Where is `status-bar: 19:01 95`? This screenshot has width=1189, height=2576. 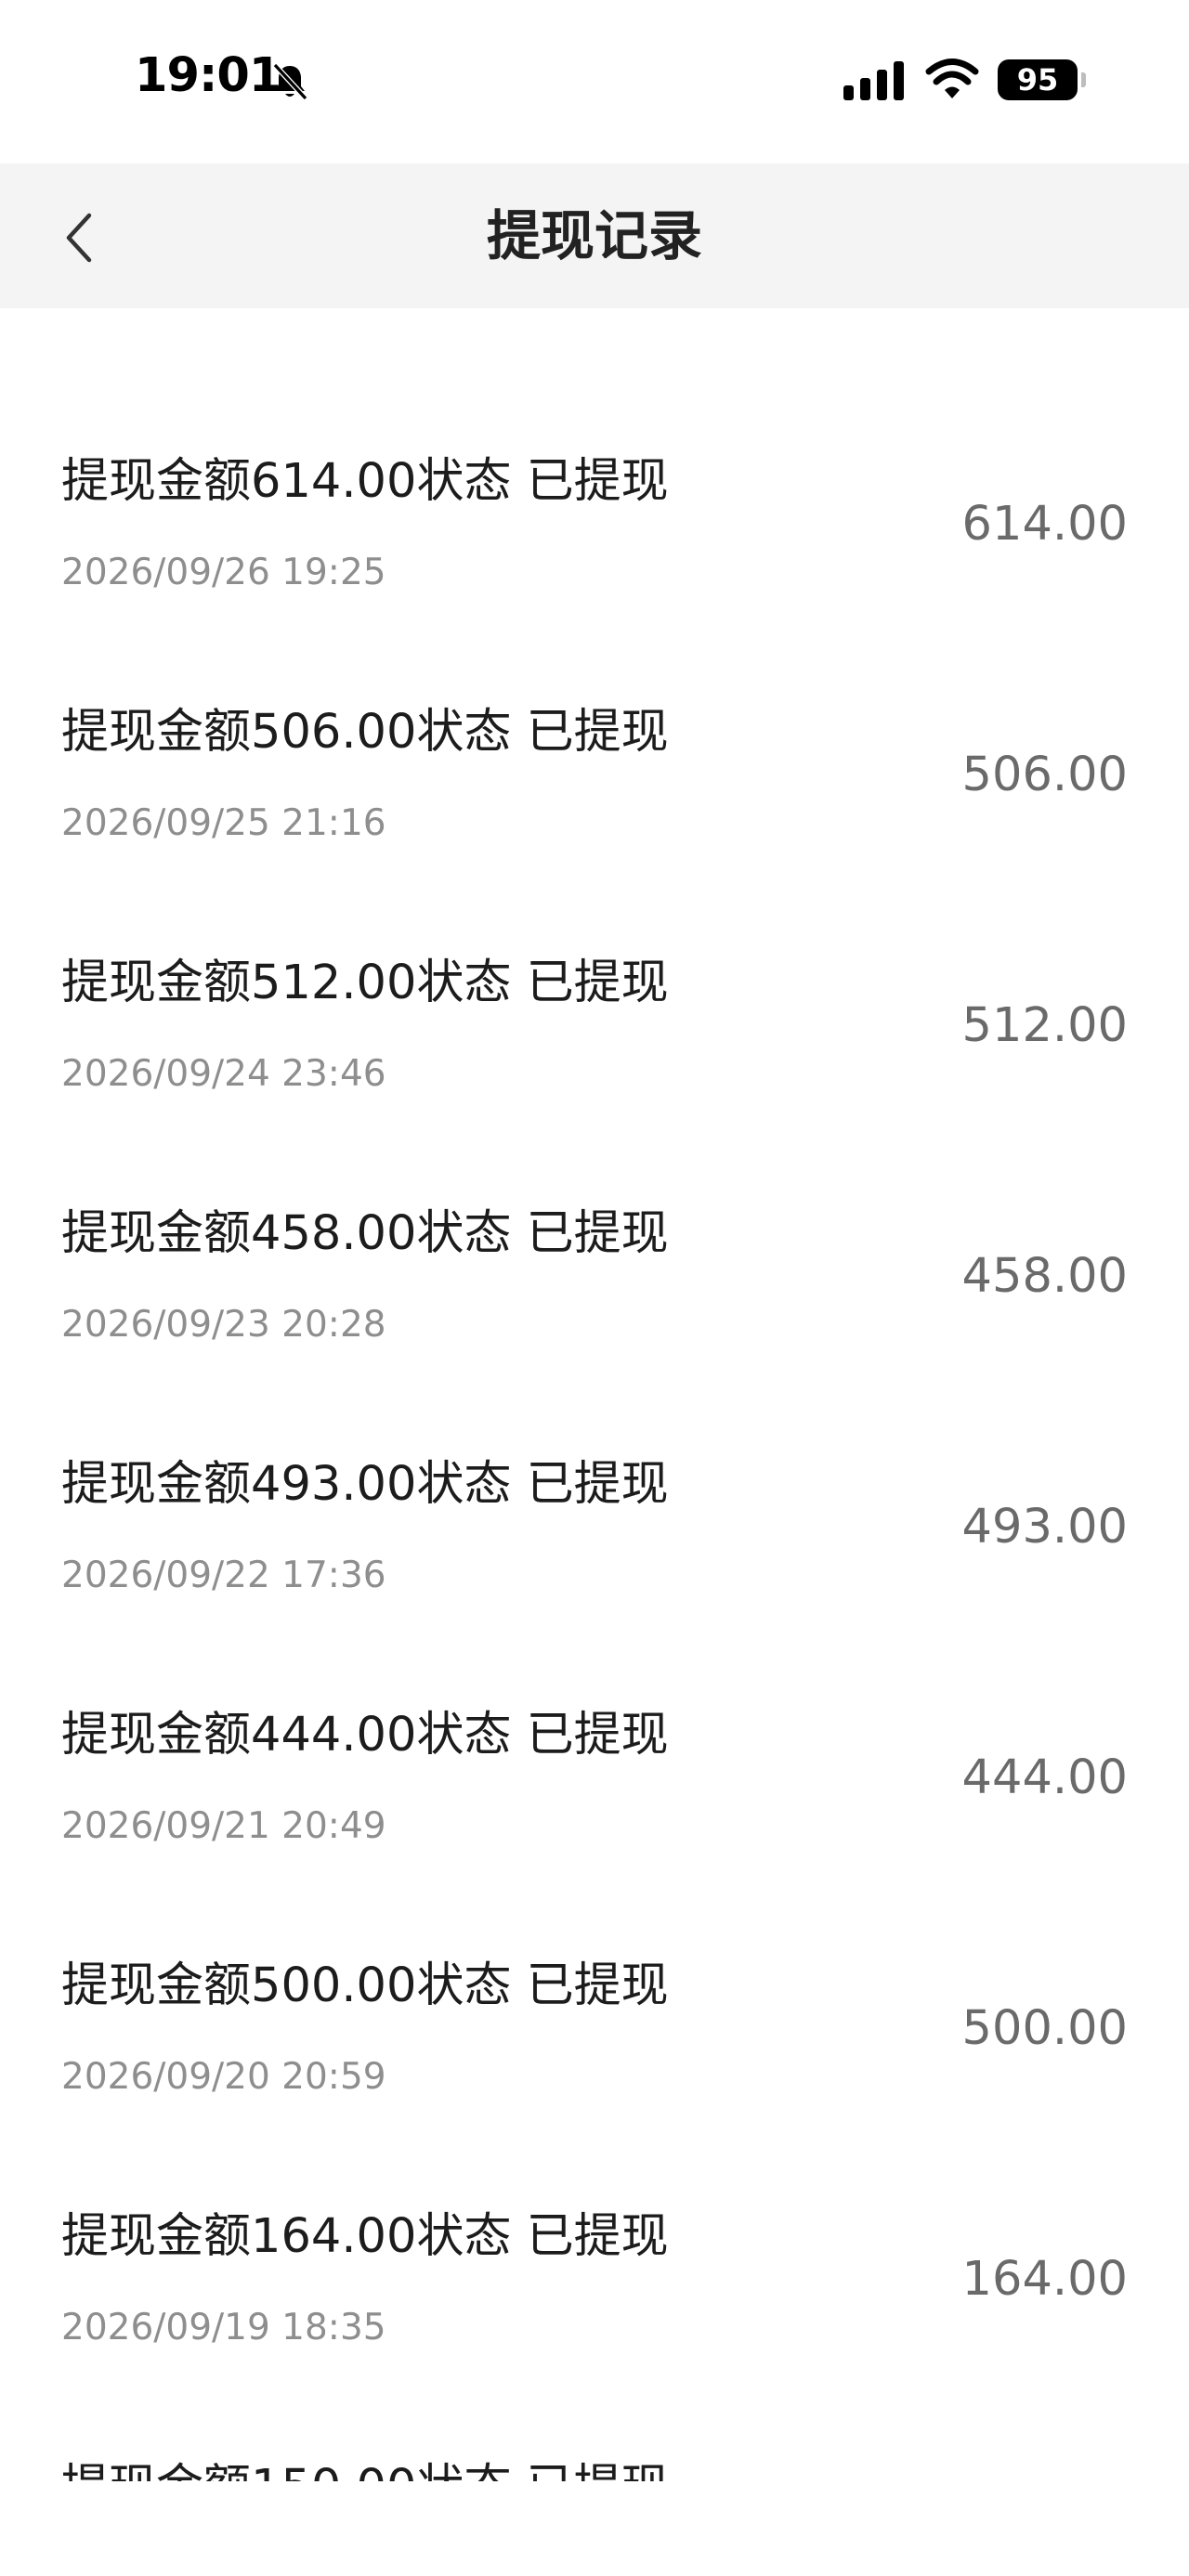 status-bar: 19:01 95 is located at coordinates (594, 81).